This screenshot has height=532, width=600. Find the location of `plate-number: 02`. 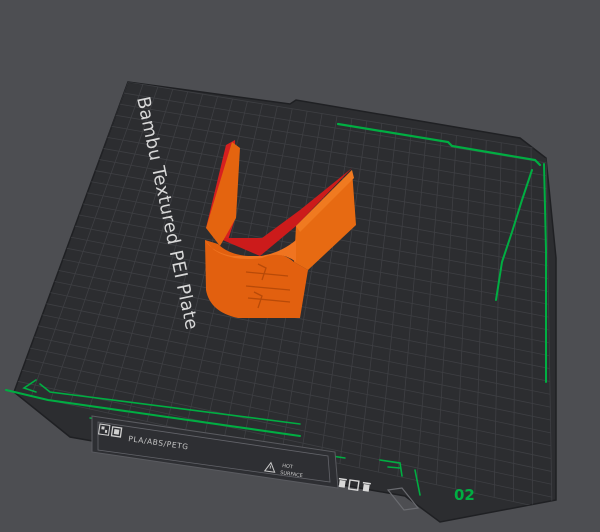

plate-number: 02 is located at coordinates (464, 495).